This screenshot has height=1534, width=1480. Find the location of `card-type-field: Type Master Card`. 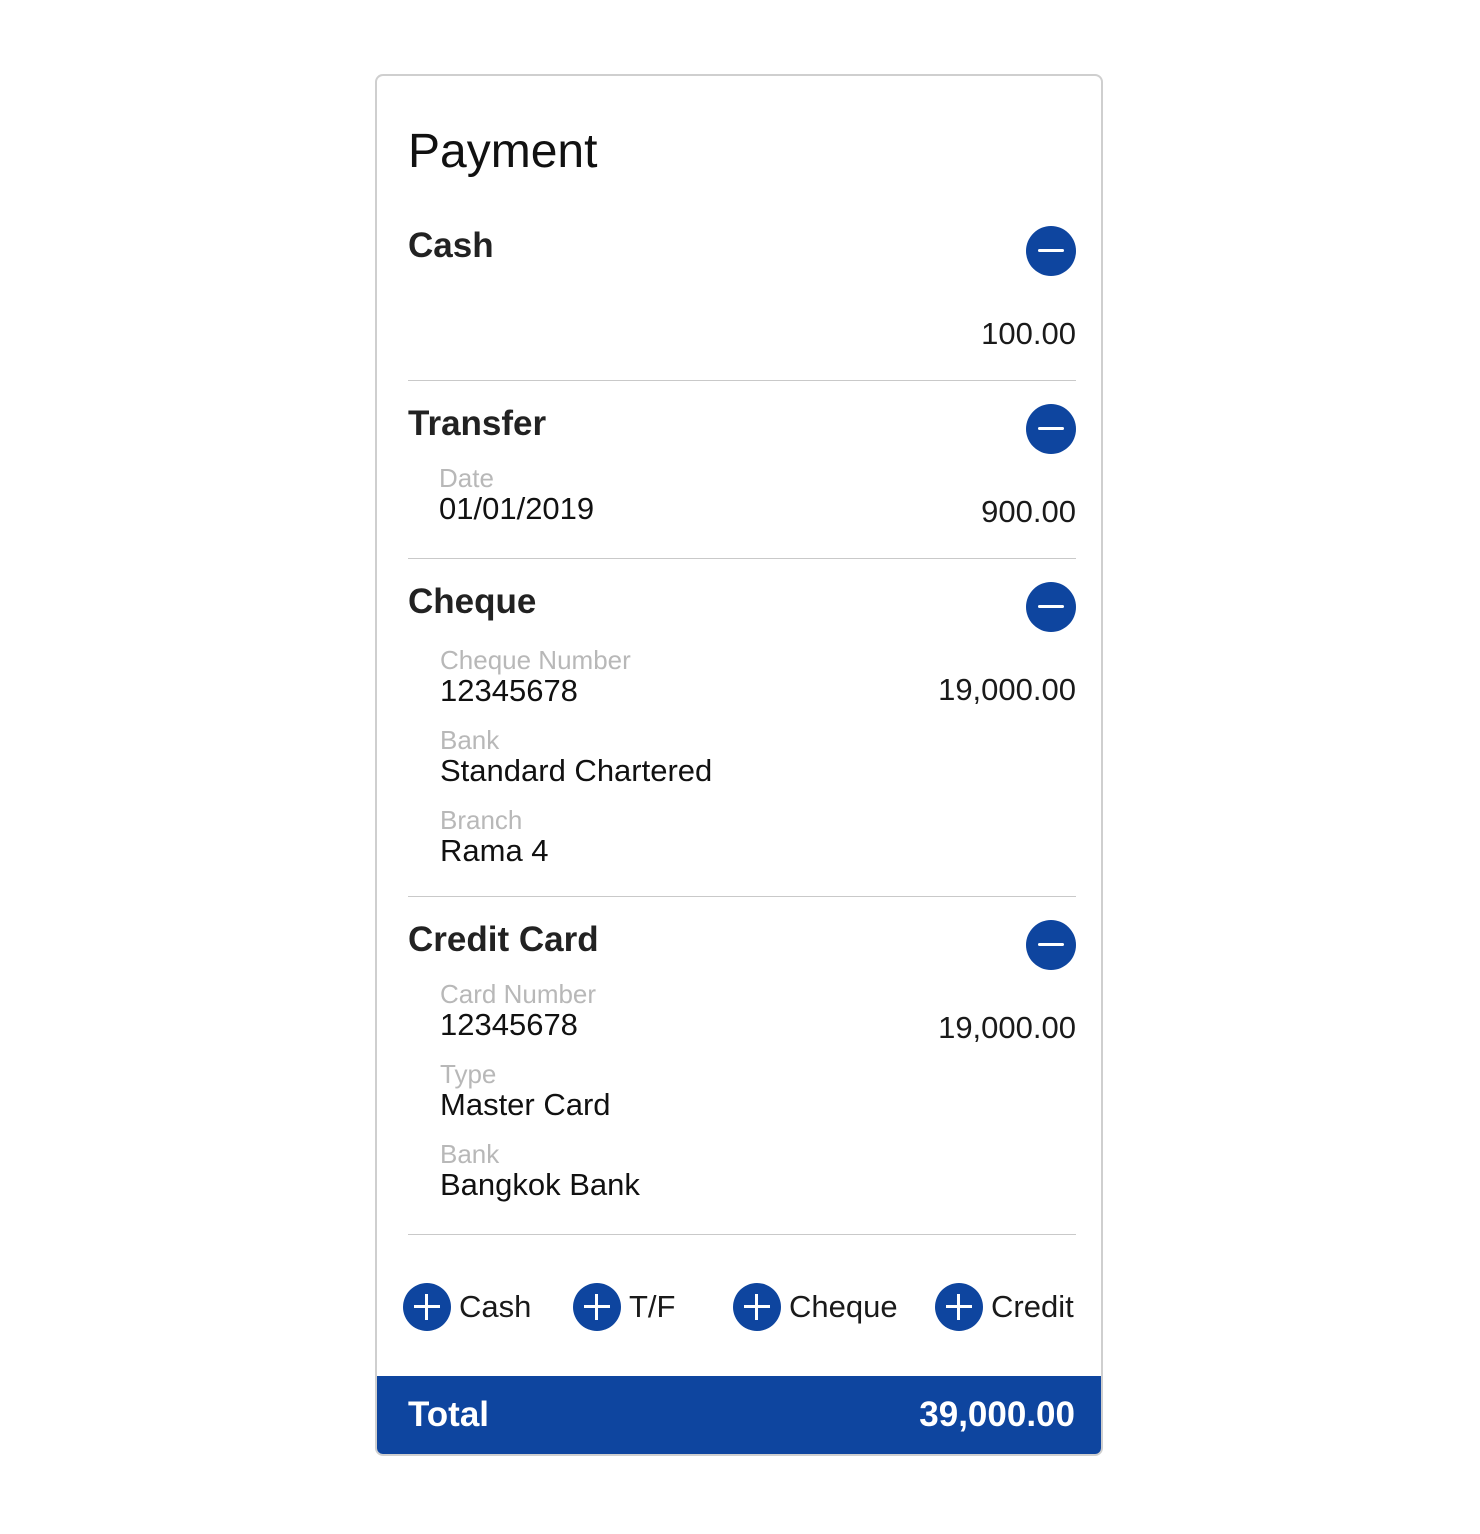

card-type-field: Type Master Card is located at coordinates (525, 1091).